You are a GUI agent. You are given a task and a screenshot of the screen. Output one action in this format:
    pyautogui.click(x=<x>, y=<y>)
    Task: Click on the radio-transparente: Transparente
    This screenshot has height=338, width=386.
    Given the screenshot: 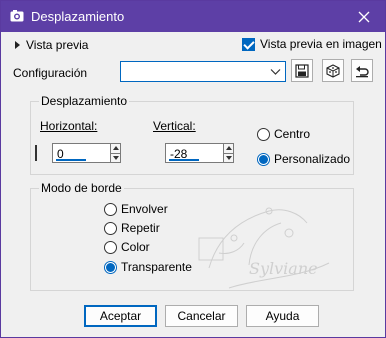 What is the action you would take?
    pyautogui.click(x=148, y=267)
    